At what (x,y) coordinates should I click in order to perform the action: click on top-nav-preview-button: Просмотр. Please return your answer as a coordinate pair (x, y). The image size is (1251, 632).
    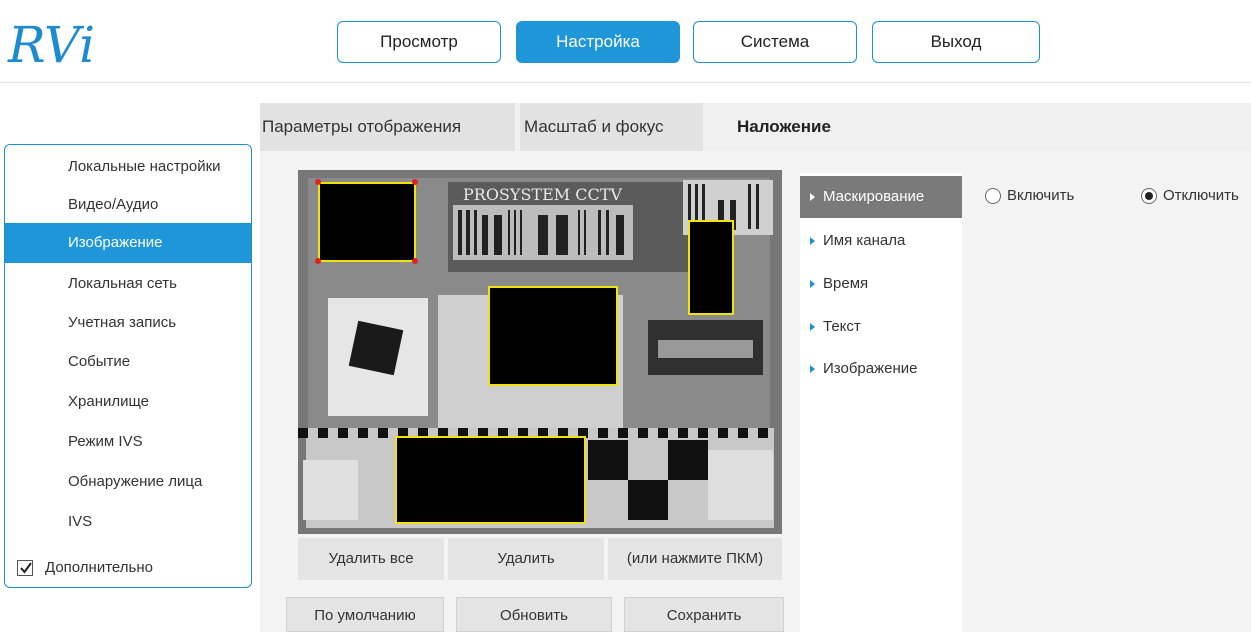
    Looking at the image, I should click on (419, 42).